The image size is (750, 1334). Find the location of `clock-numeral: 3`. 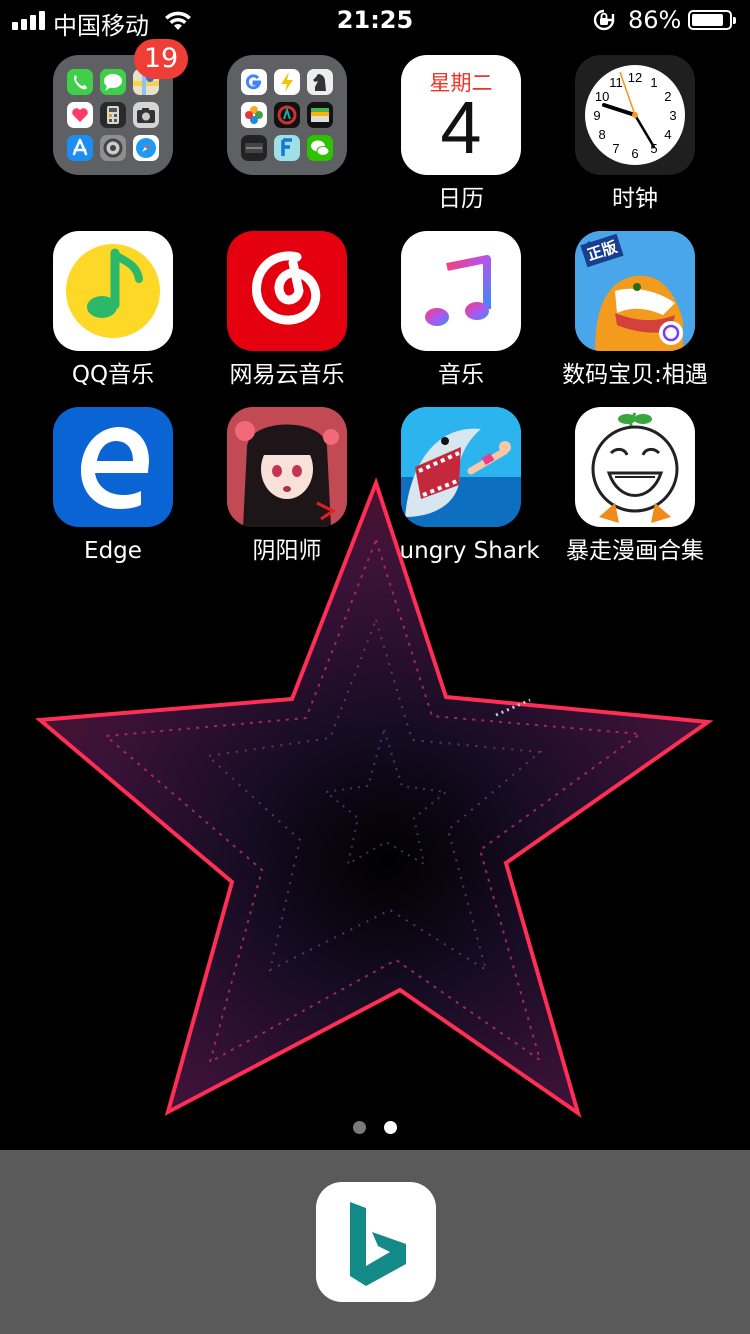

clock-numeral: 3 is located at coordinates (672, 115).